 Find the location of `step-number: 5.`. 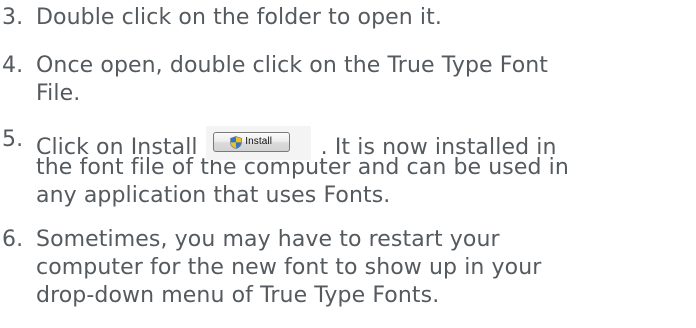

step-number: 5. is located at coordinates (13, 139).